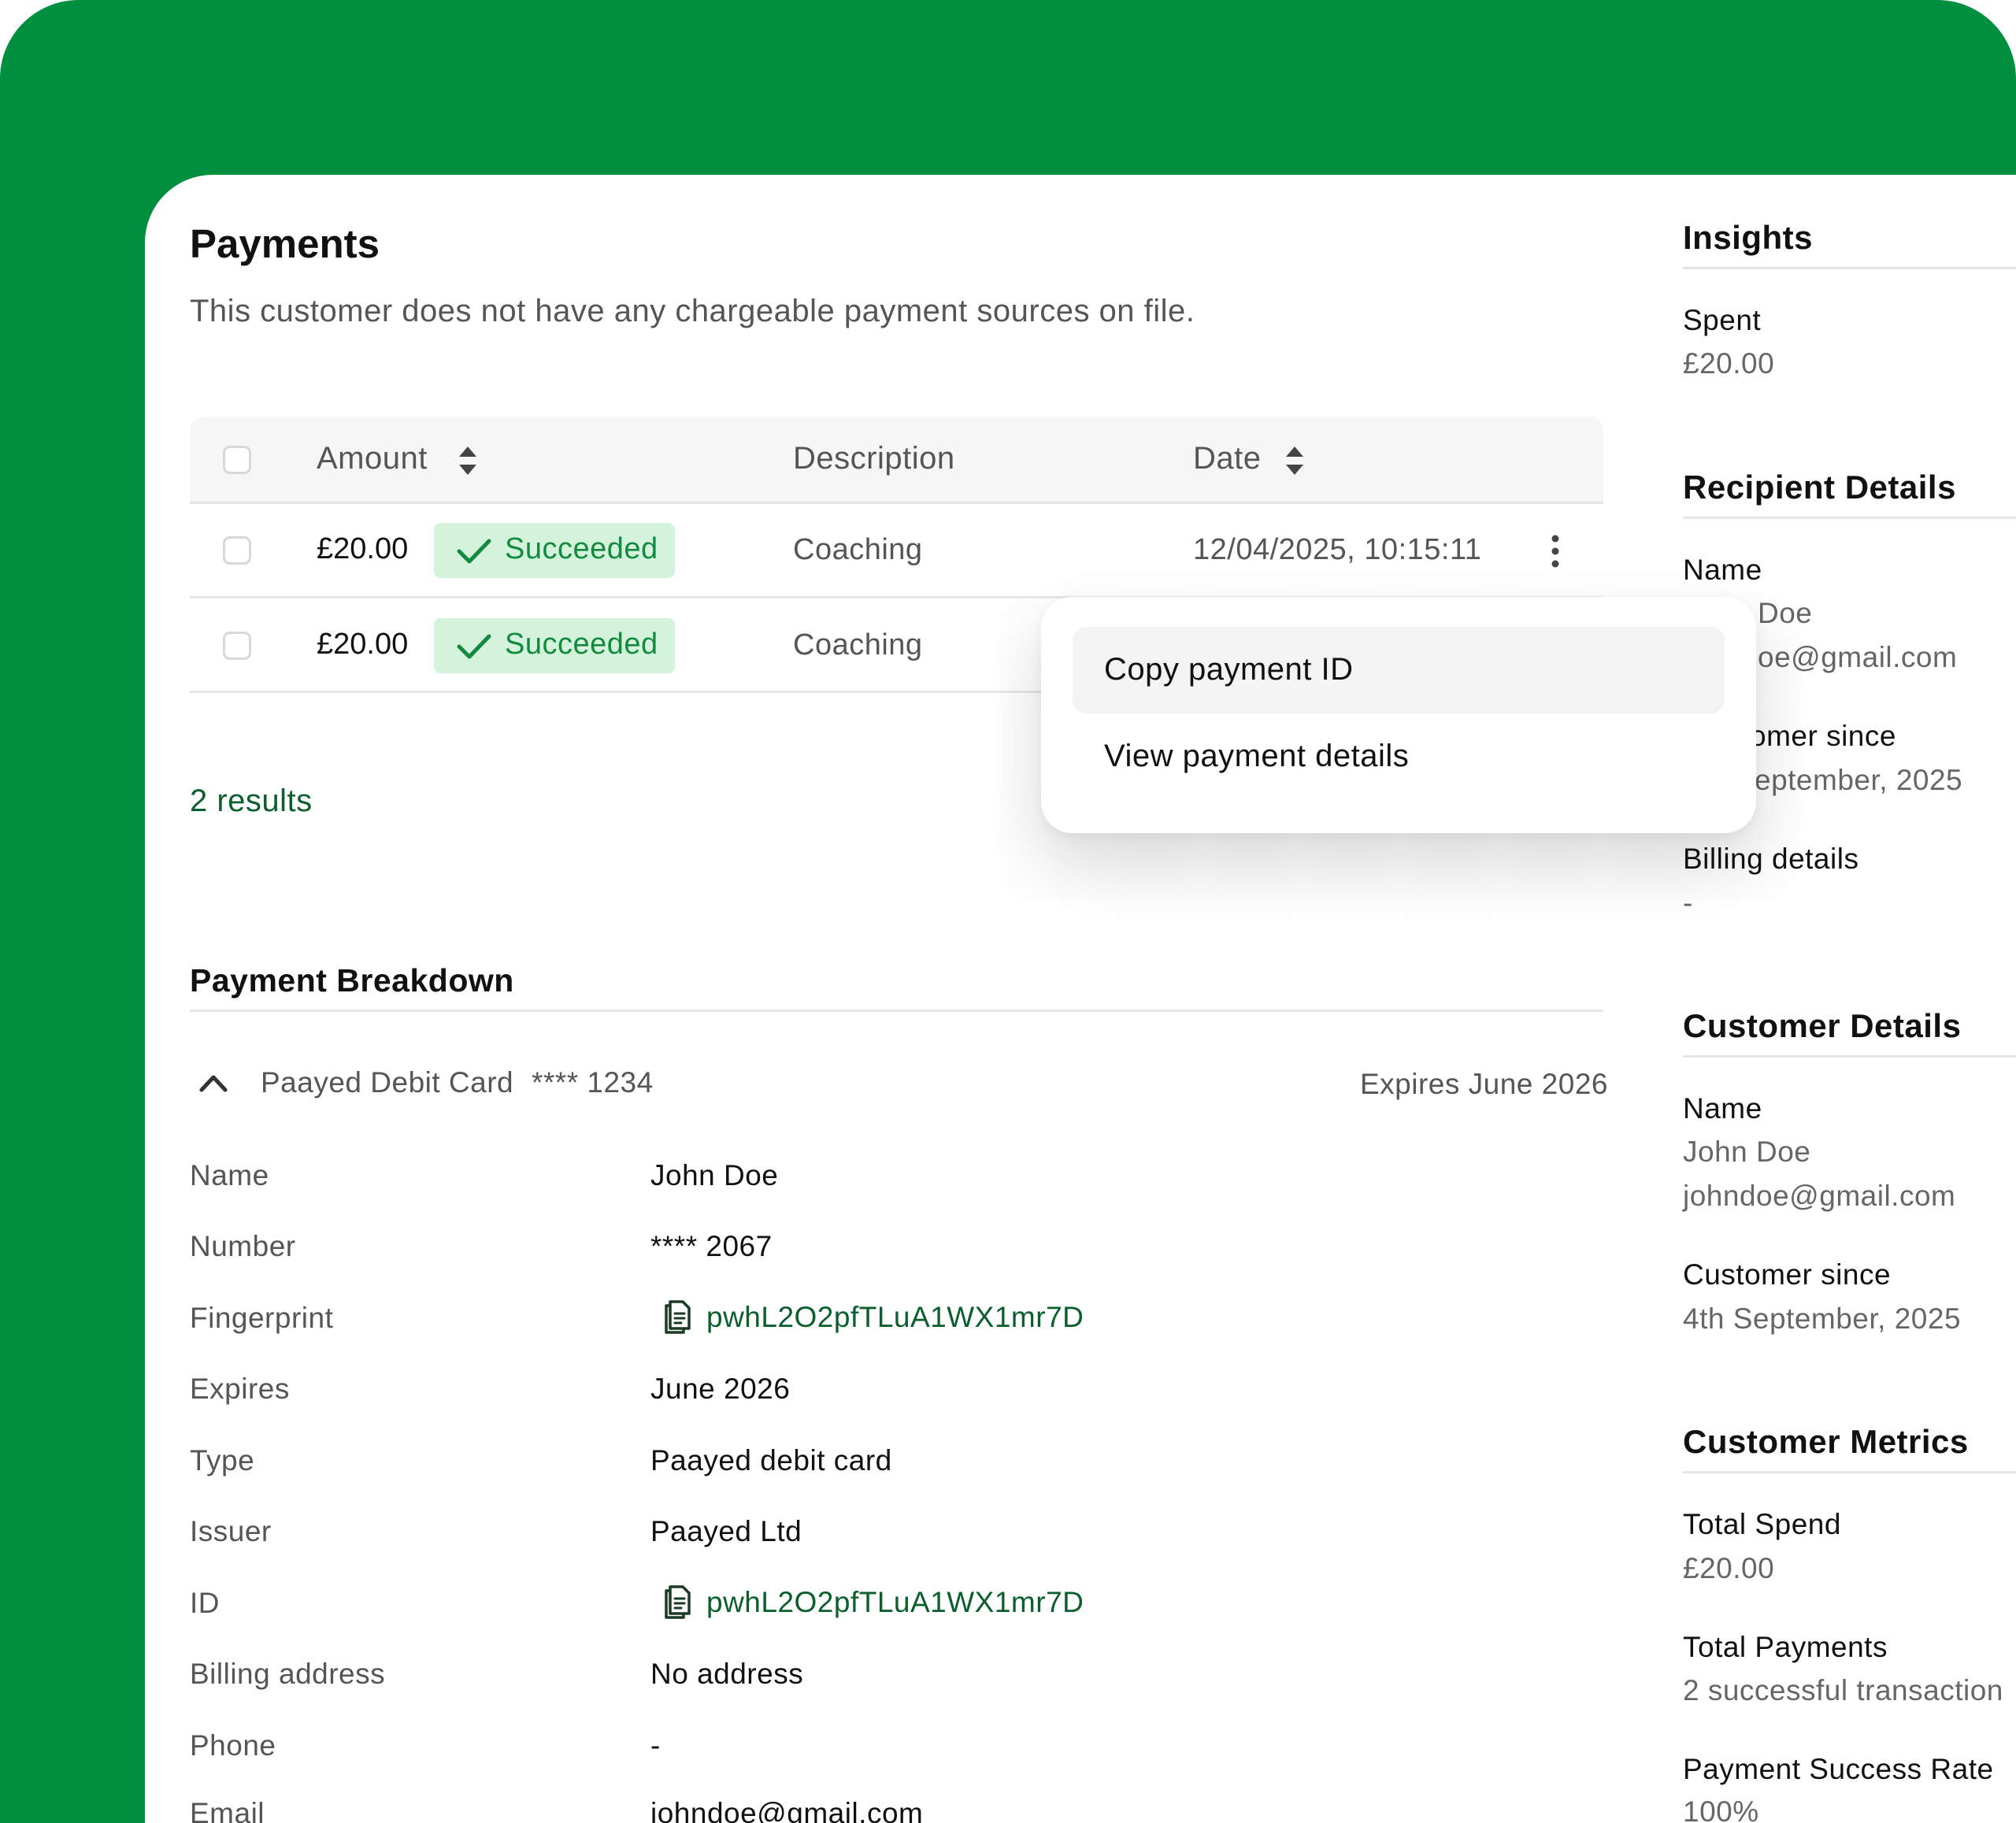 The width and height of the screenshot is (2016, 1823). What do you see at coordinates (1722, 320) in the screenshot?
I see `spent-label: Spent` at bounding box center [1722, 320].